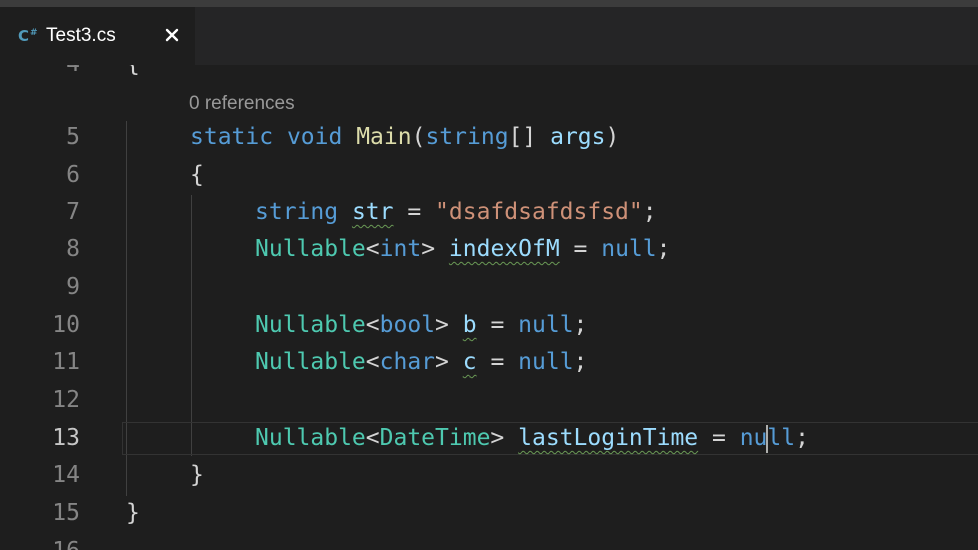 Image resolution: width=978 pixels, height=550 pixels. I want to click on code-line: 6 {, so click(489, 175).